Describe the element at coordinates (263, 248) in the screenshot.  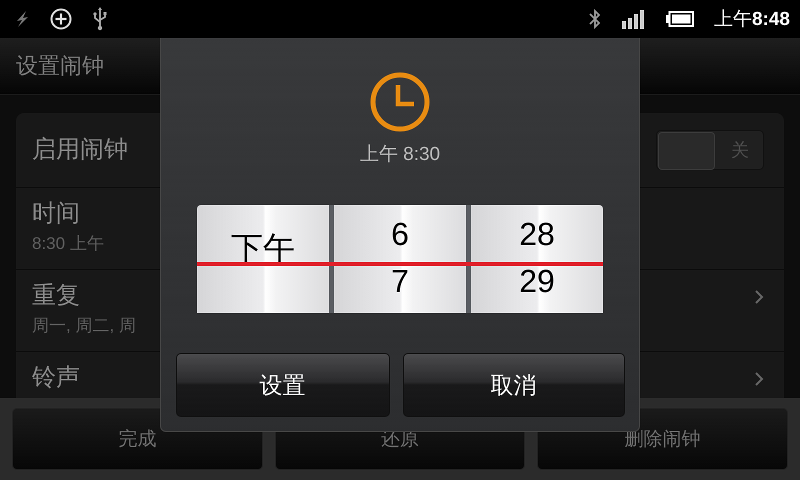
I see `picker-value: 下午` at that location.